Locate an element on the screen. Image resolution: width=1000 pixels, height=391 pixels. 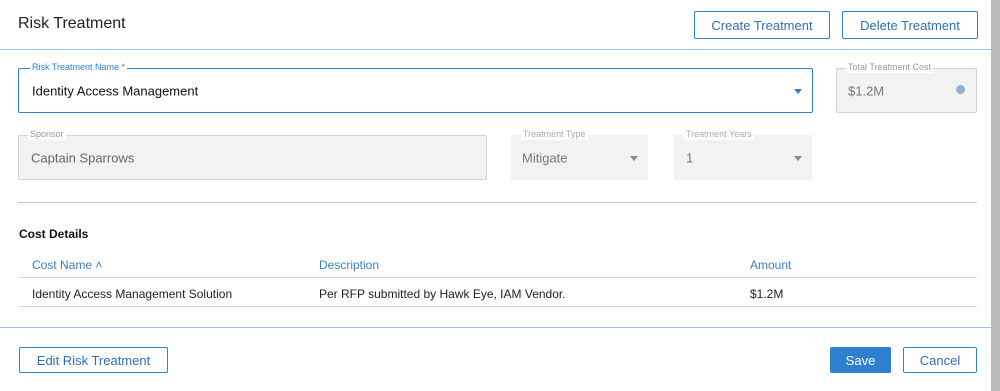
sponsor-label: Sponsor is located at coordinates (47, 134).